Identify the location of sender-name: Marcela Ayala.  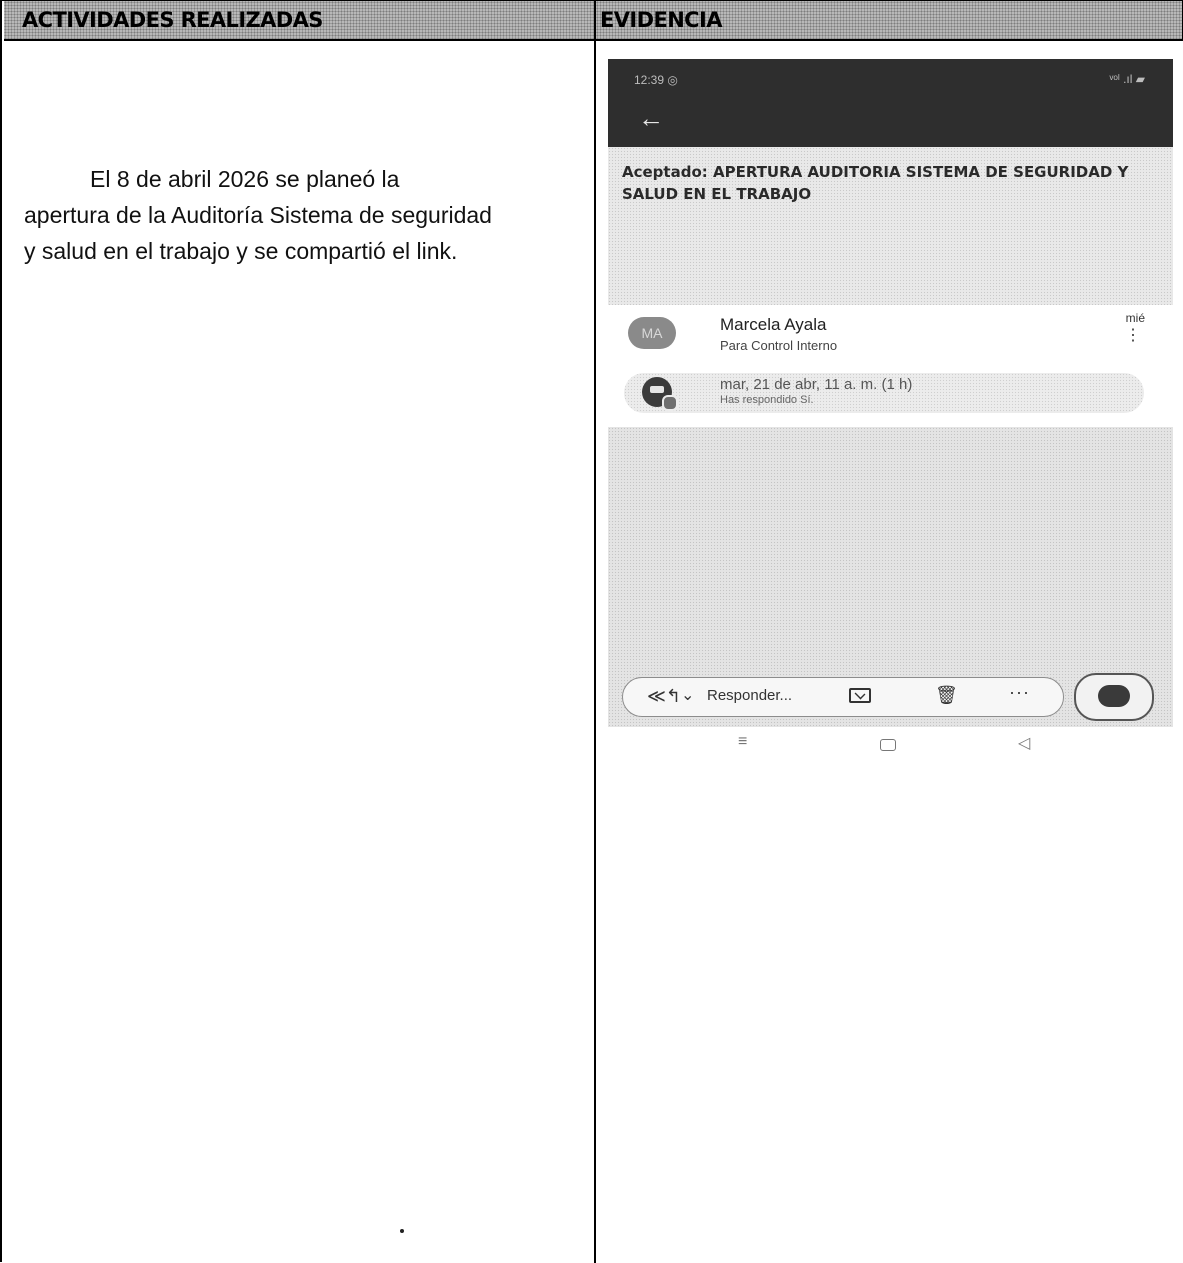
(773, 324).